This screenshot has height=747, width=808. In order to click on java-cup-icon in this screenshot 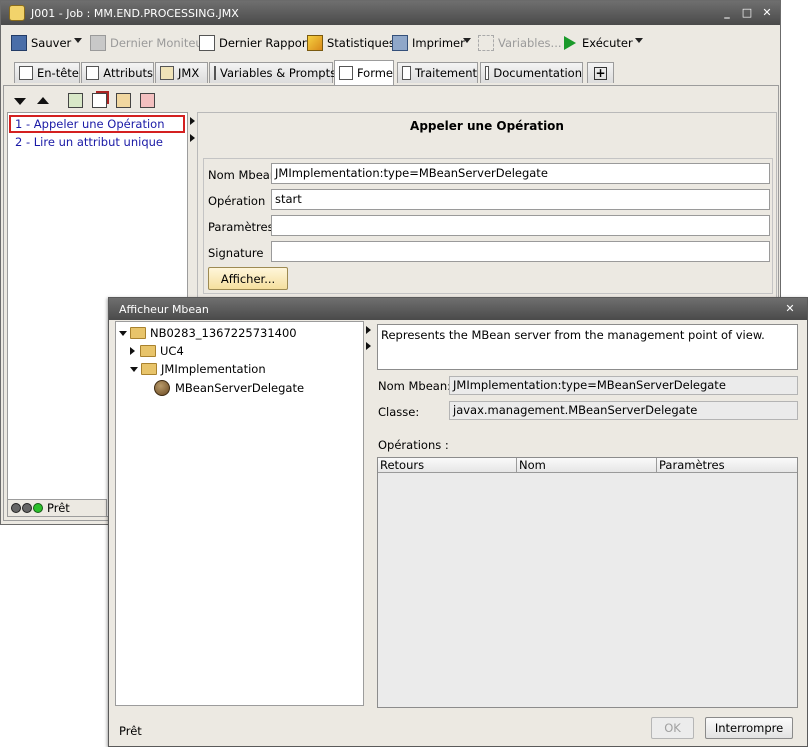, I will do `click(167, 73)`.